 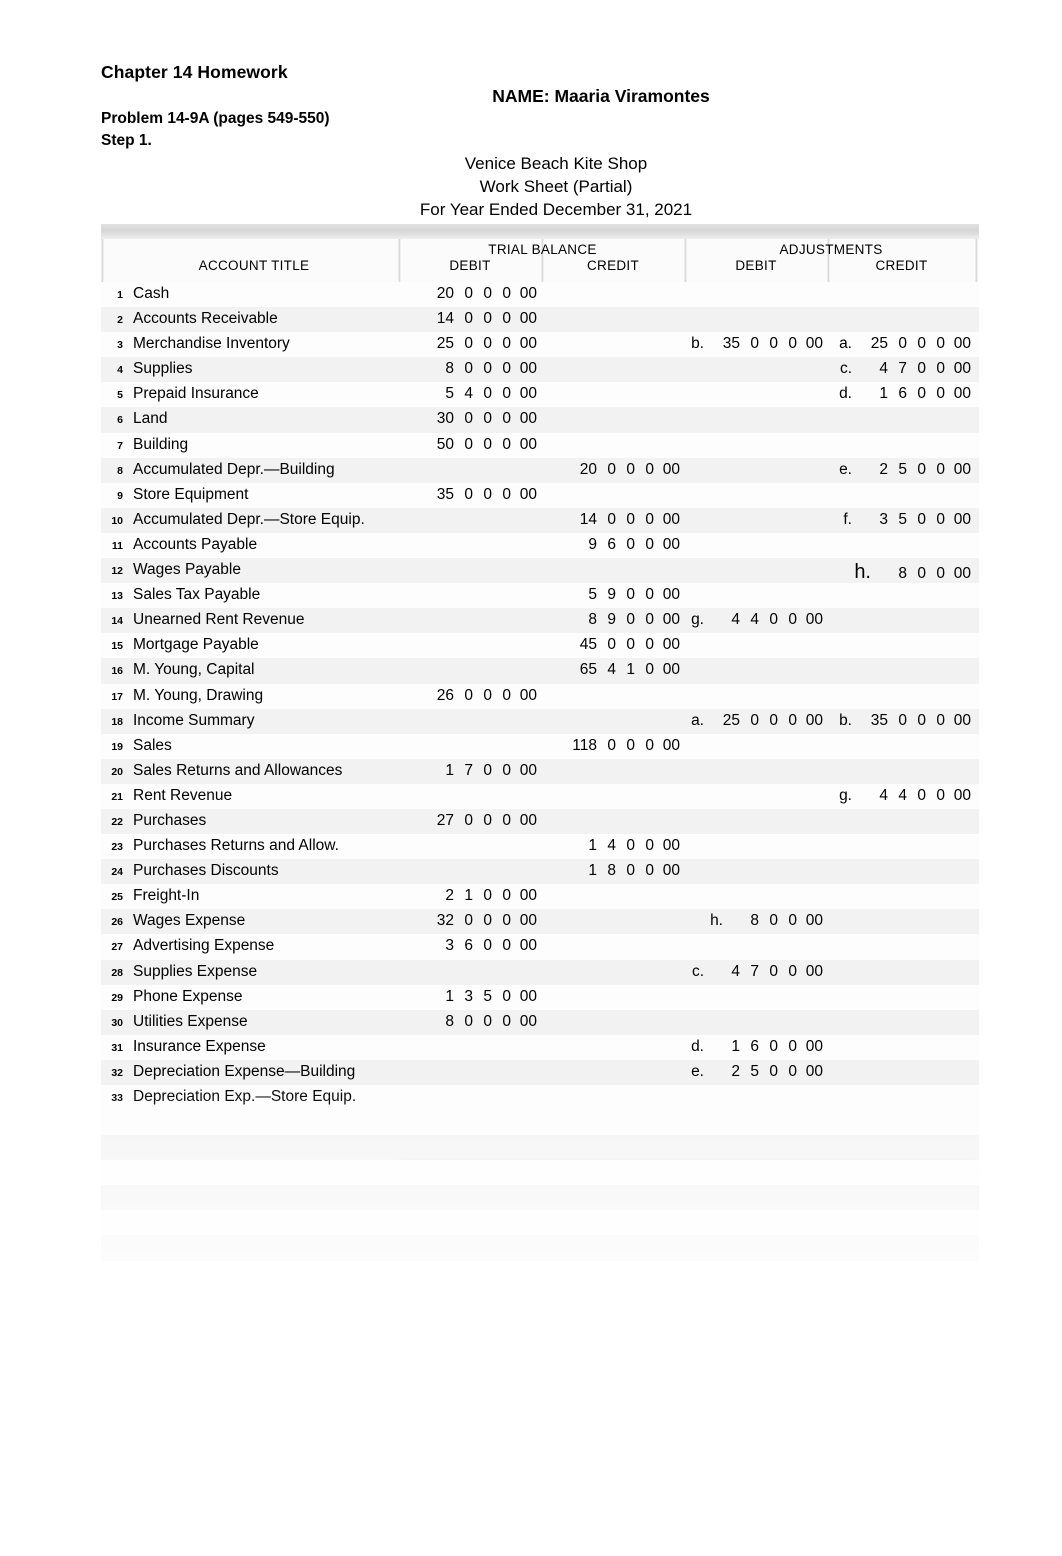 I want to click on account-title: Purchases Returns and Allow., so click(x=236, y=846).